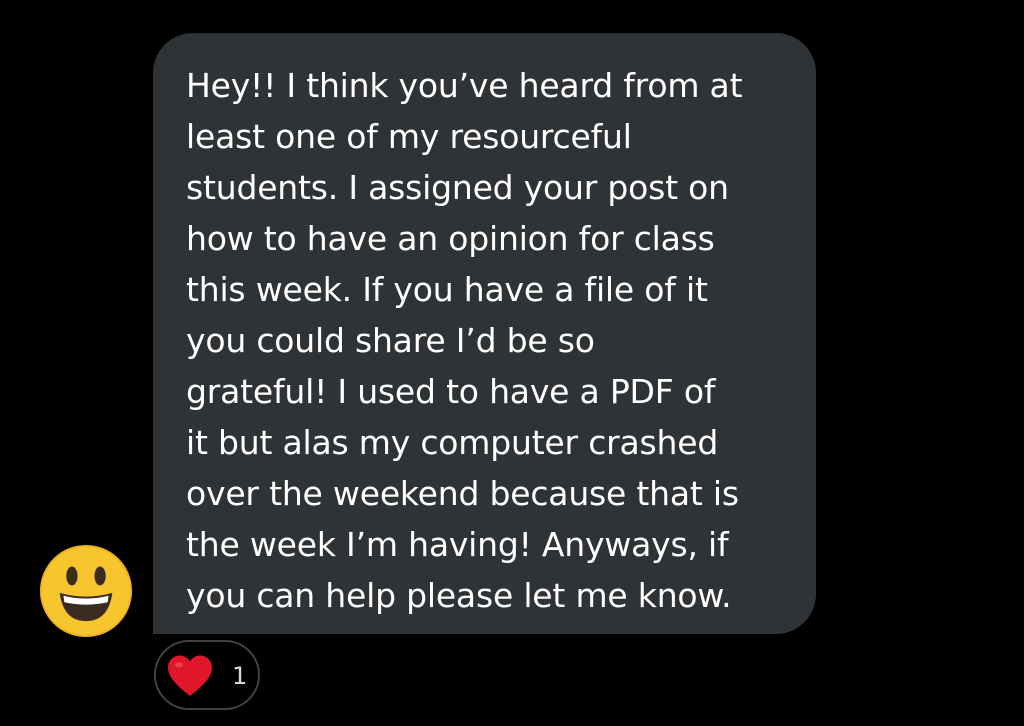  I want to click on heart-reaction-button: 1, so click(207, 675).